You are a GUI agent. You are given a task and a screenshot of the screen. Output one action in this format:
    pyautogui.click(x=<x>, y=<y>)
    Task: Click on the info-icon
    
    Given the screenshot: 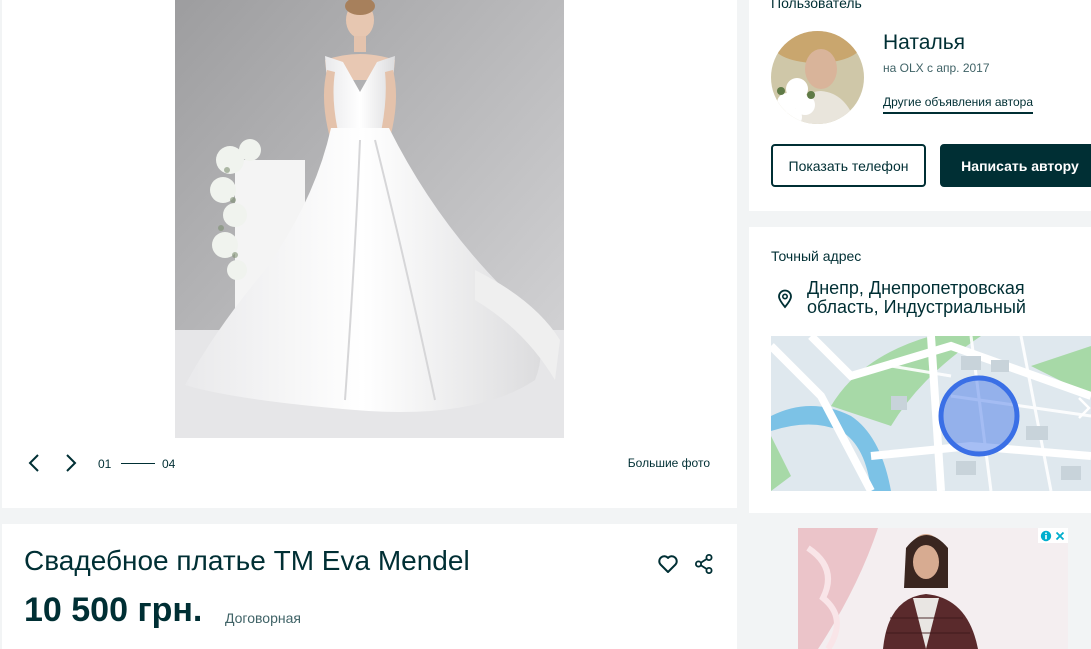 What is the action you would take?
    pyautogui.click(x=1046, y=535)
    